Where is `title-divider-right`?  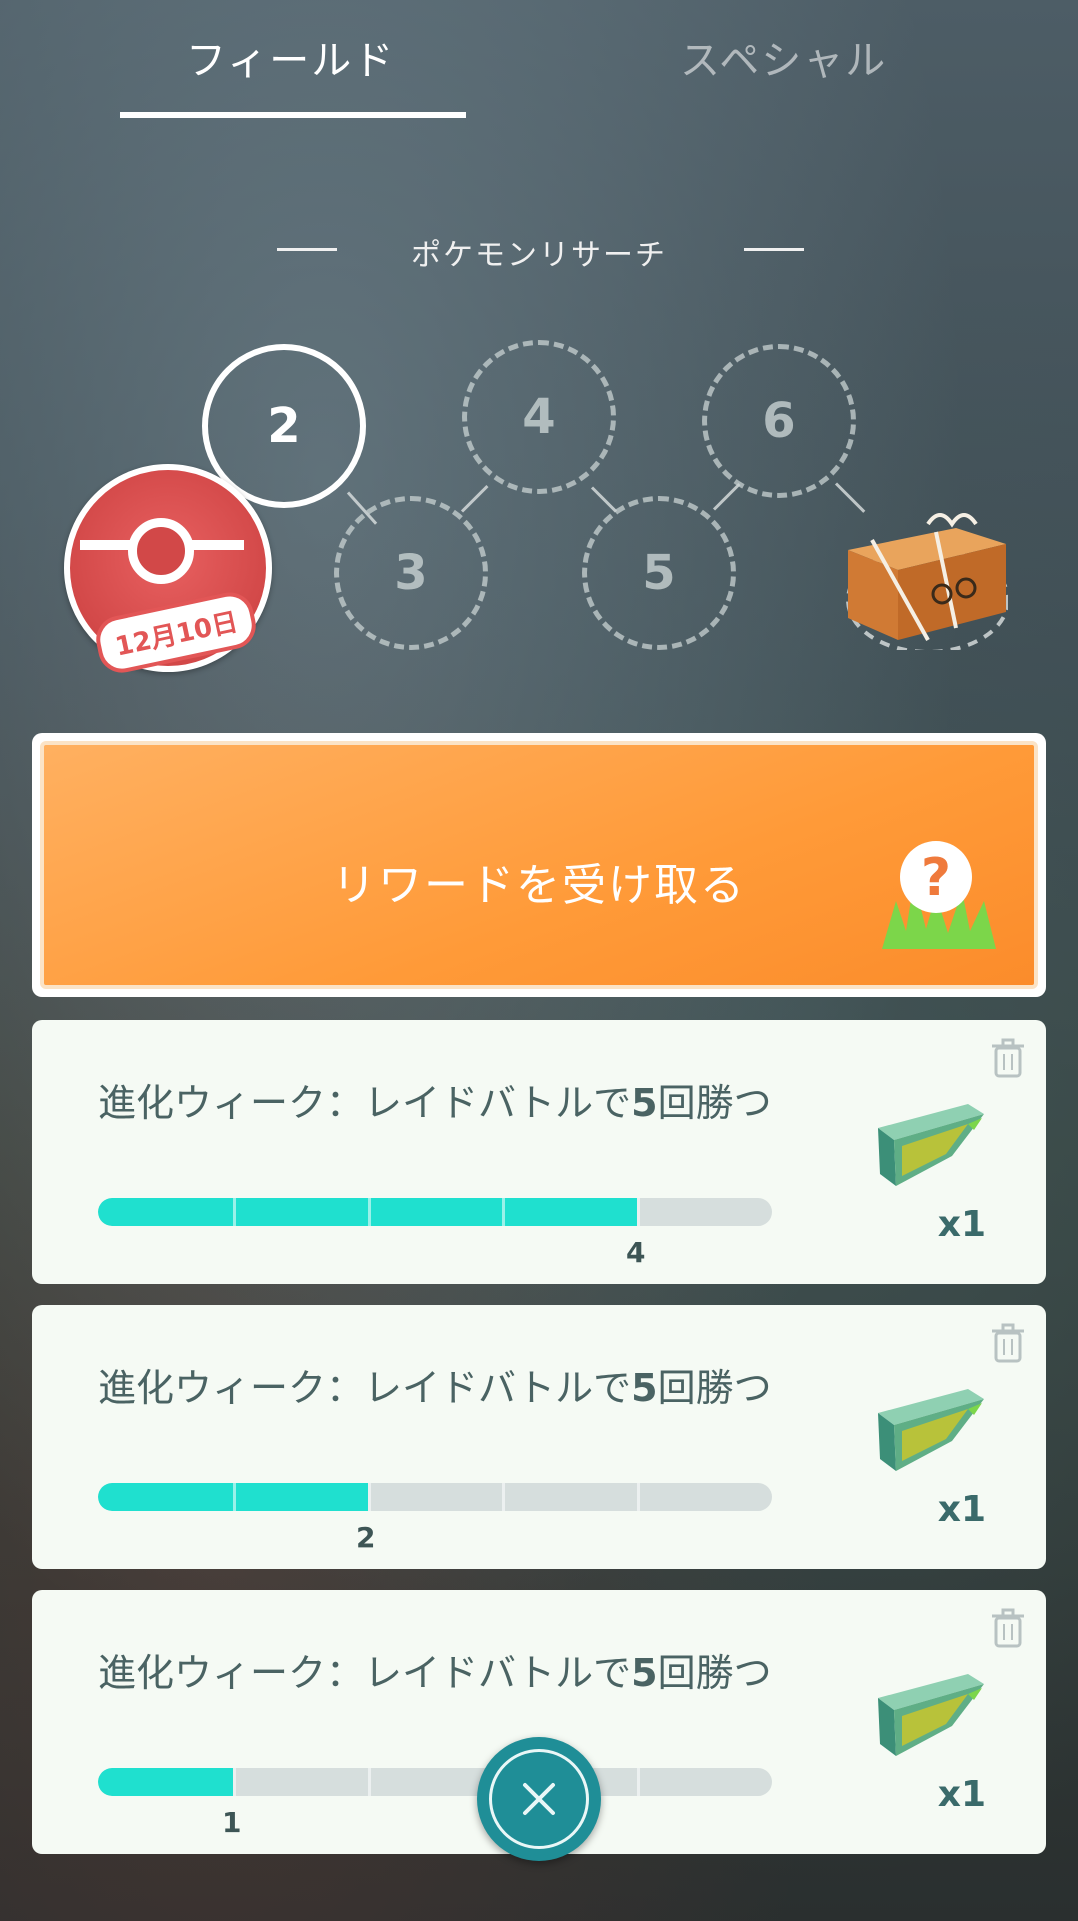 title-divider-right is located at coordinates (774, 249).